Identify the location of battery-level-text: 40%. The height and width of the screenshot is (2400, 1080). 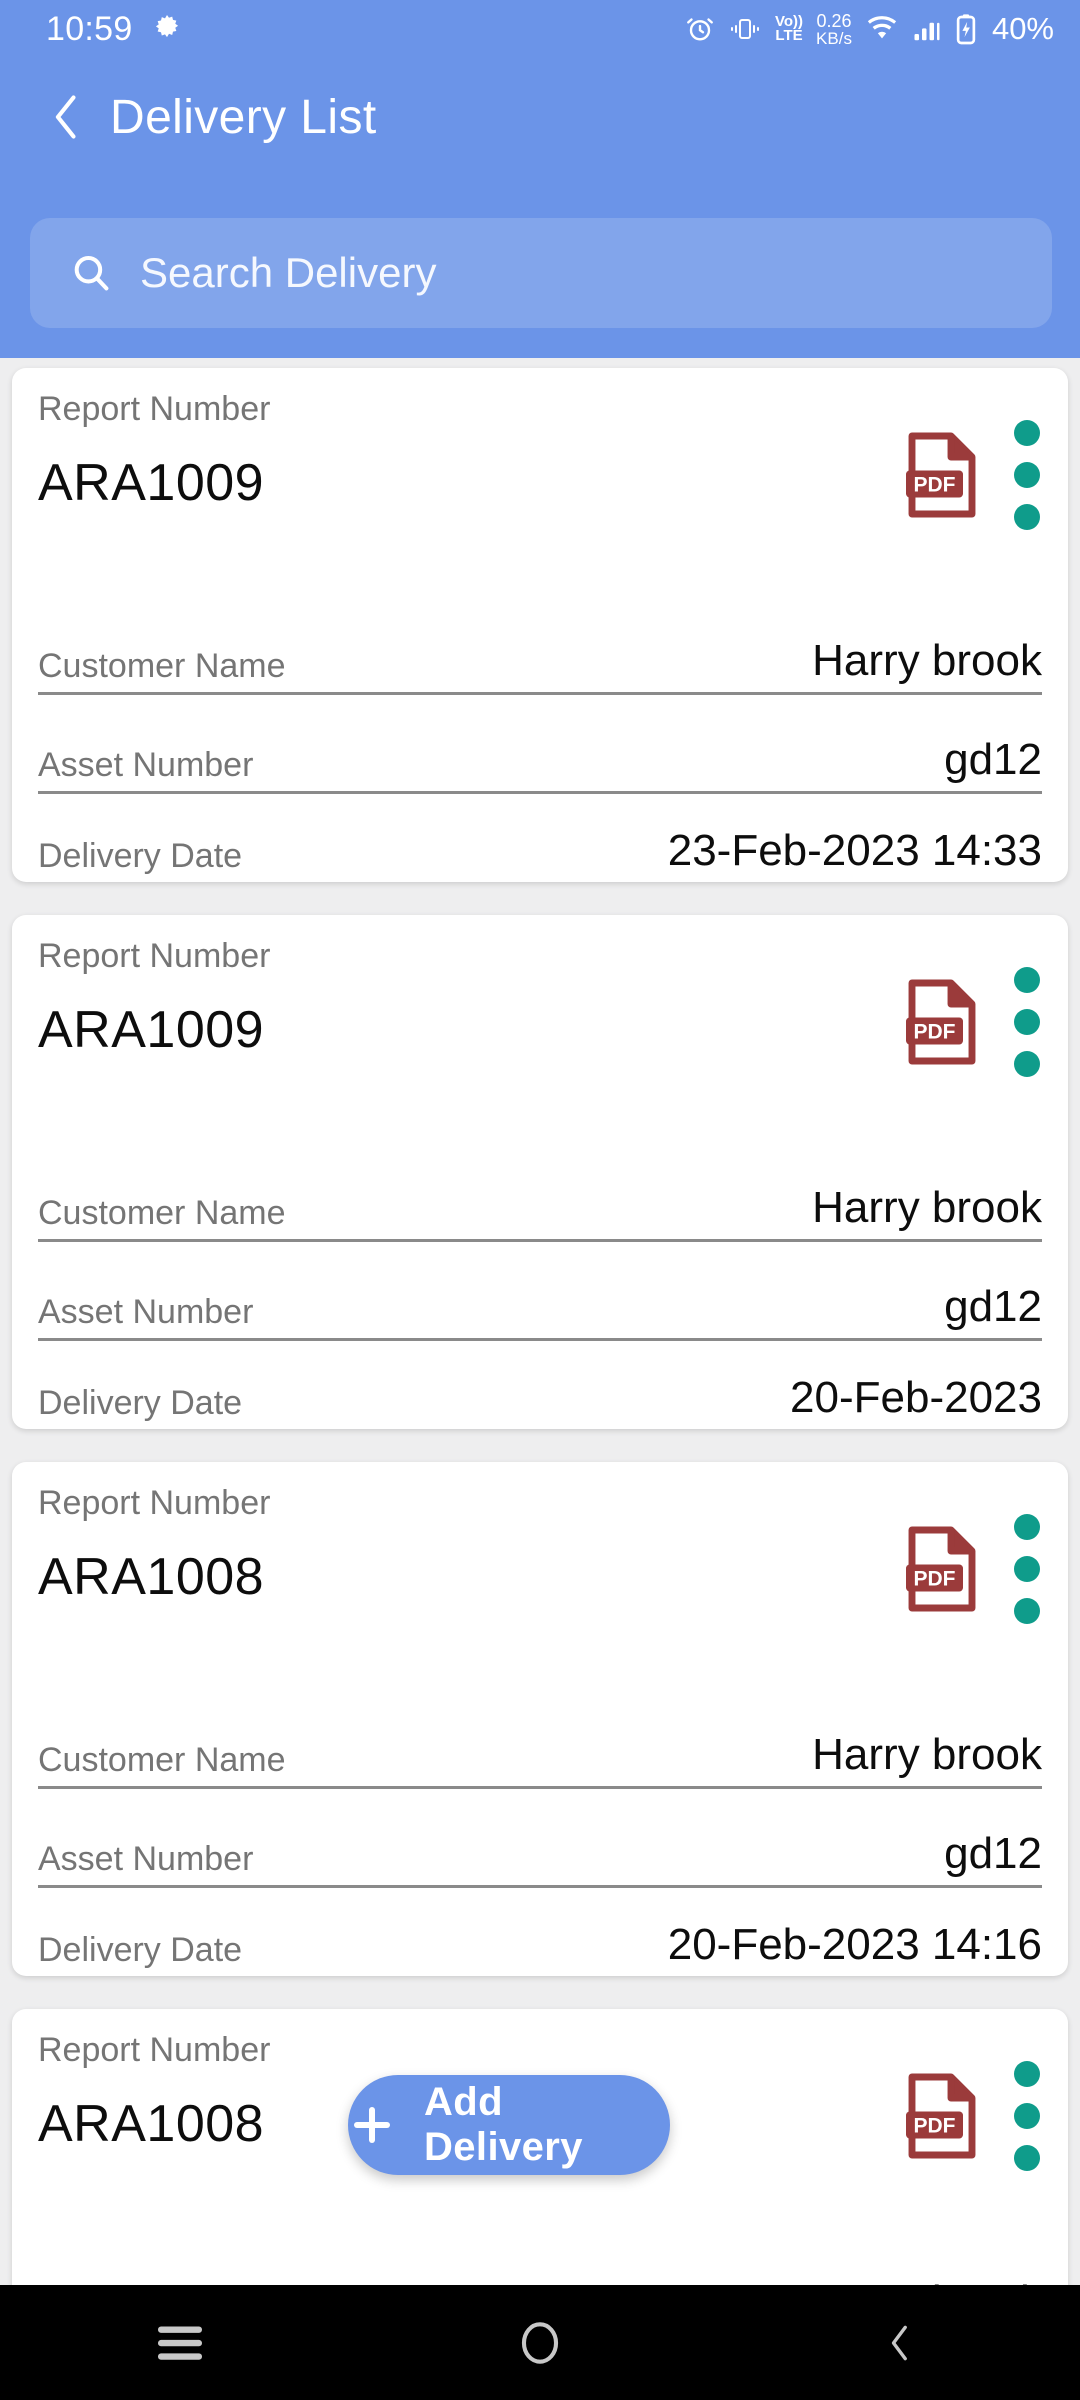
(1022, 28).